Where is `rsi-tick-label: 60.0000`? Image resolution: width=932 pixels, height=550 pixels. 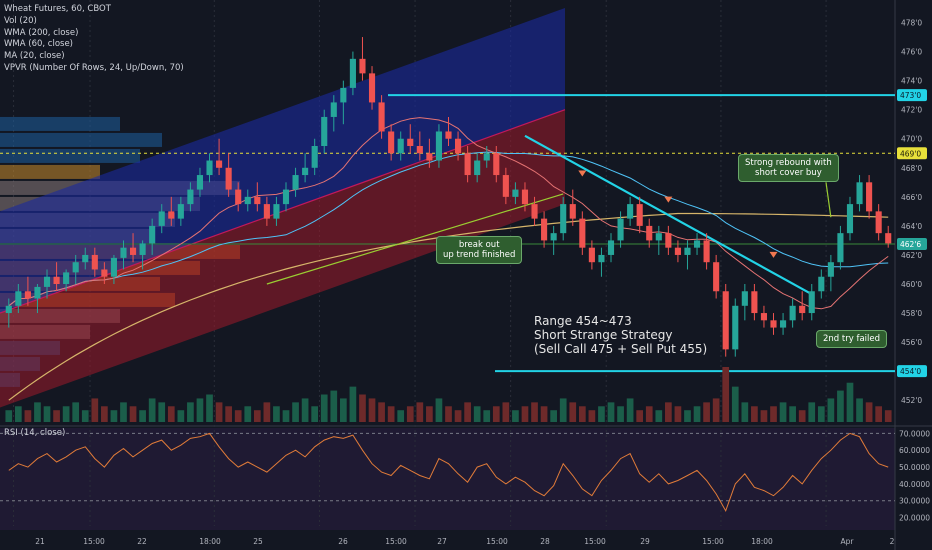 rsi-tick-label: 60.0000 is located at coordinates (914, 450).